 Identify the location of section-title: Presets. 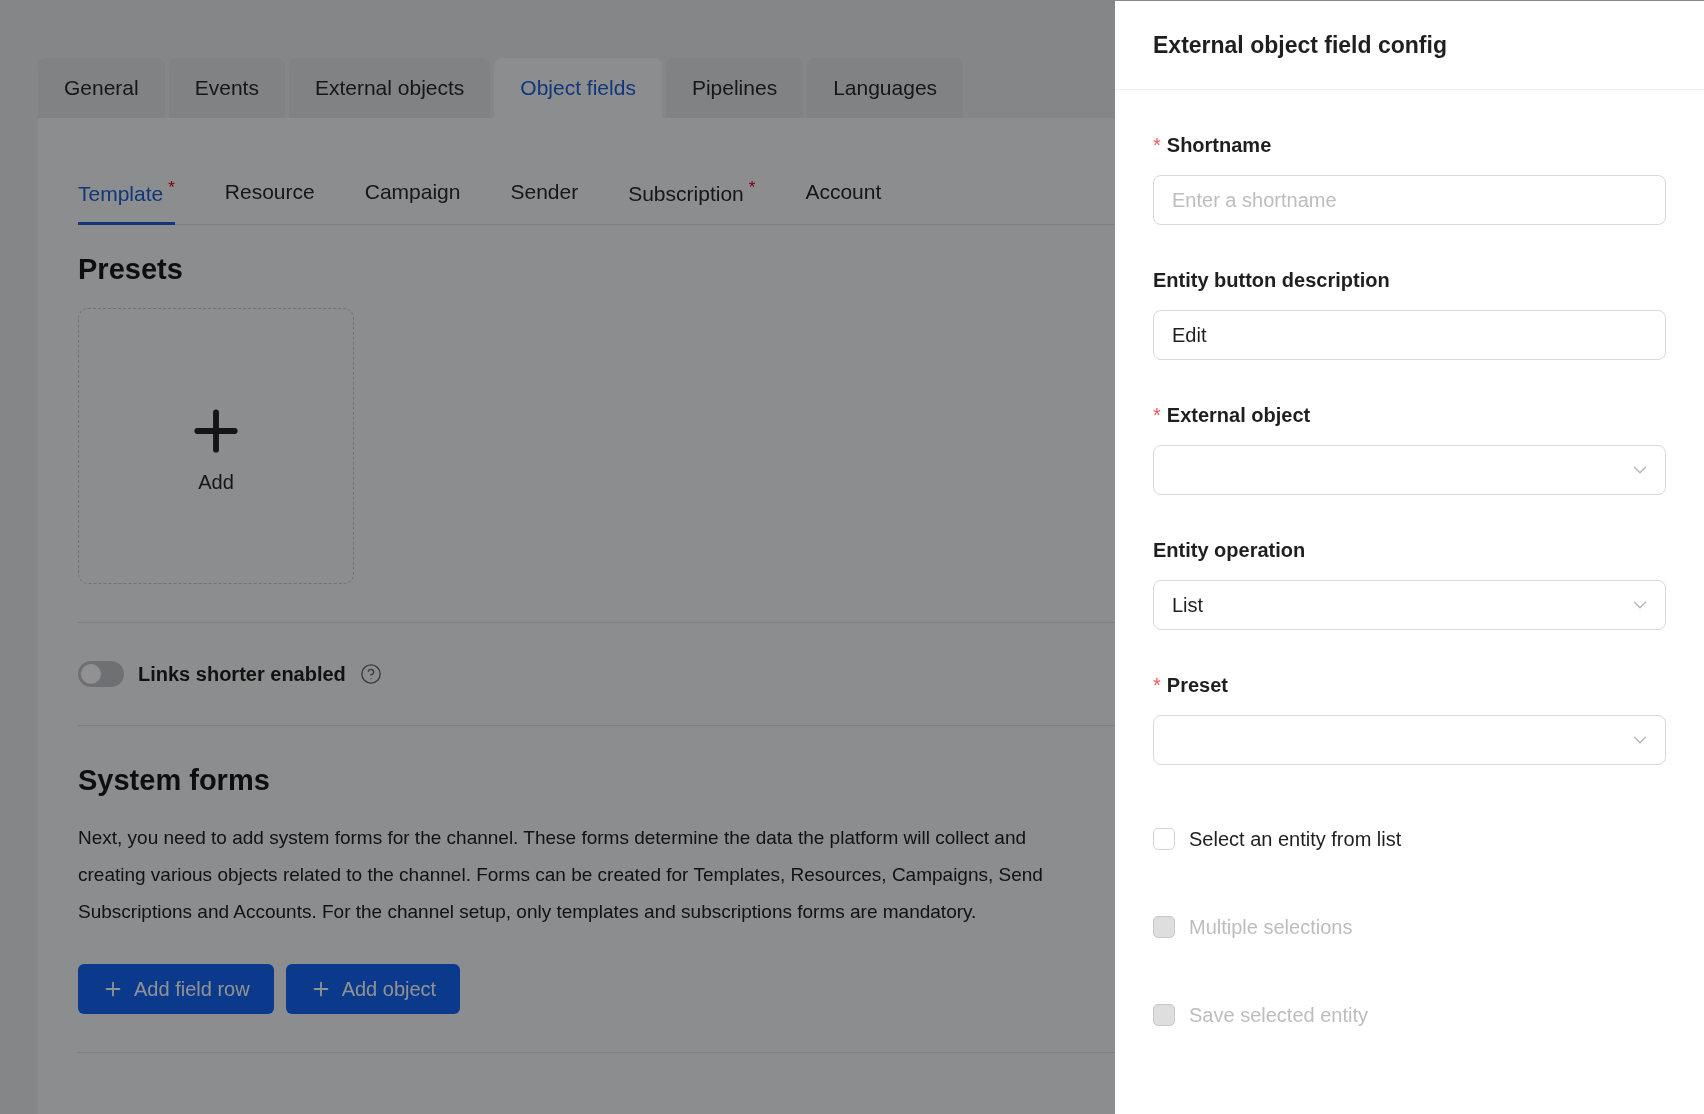
(131, 269).